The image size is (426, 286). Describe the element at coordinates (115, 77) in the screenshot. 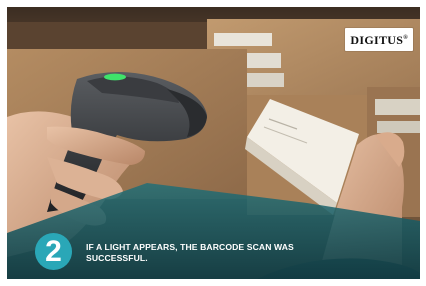

I see `scanner-light` at that location.